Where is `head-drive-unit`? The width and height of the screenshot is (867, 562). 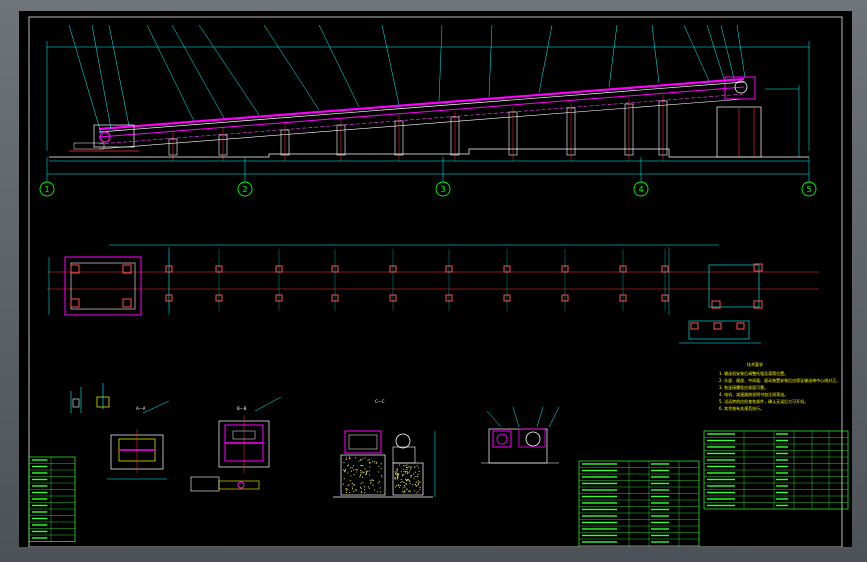 head-drive-unit is located at coordinates (758, 117).